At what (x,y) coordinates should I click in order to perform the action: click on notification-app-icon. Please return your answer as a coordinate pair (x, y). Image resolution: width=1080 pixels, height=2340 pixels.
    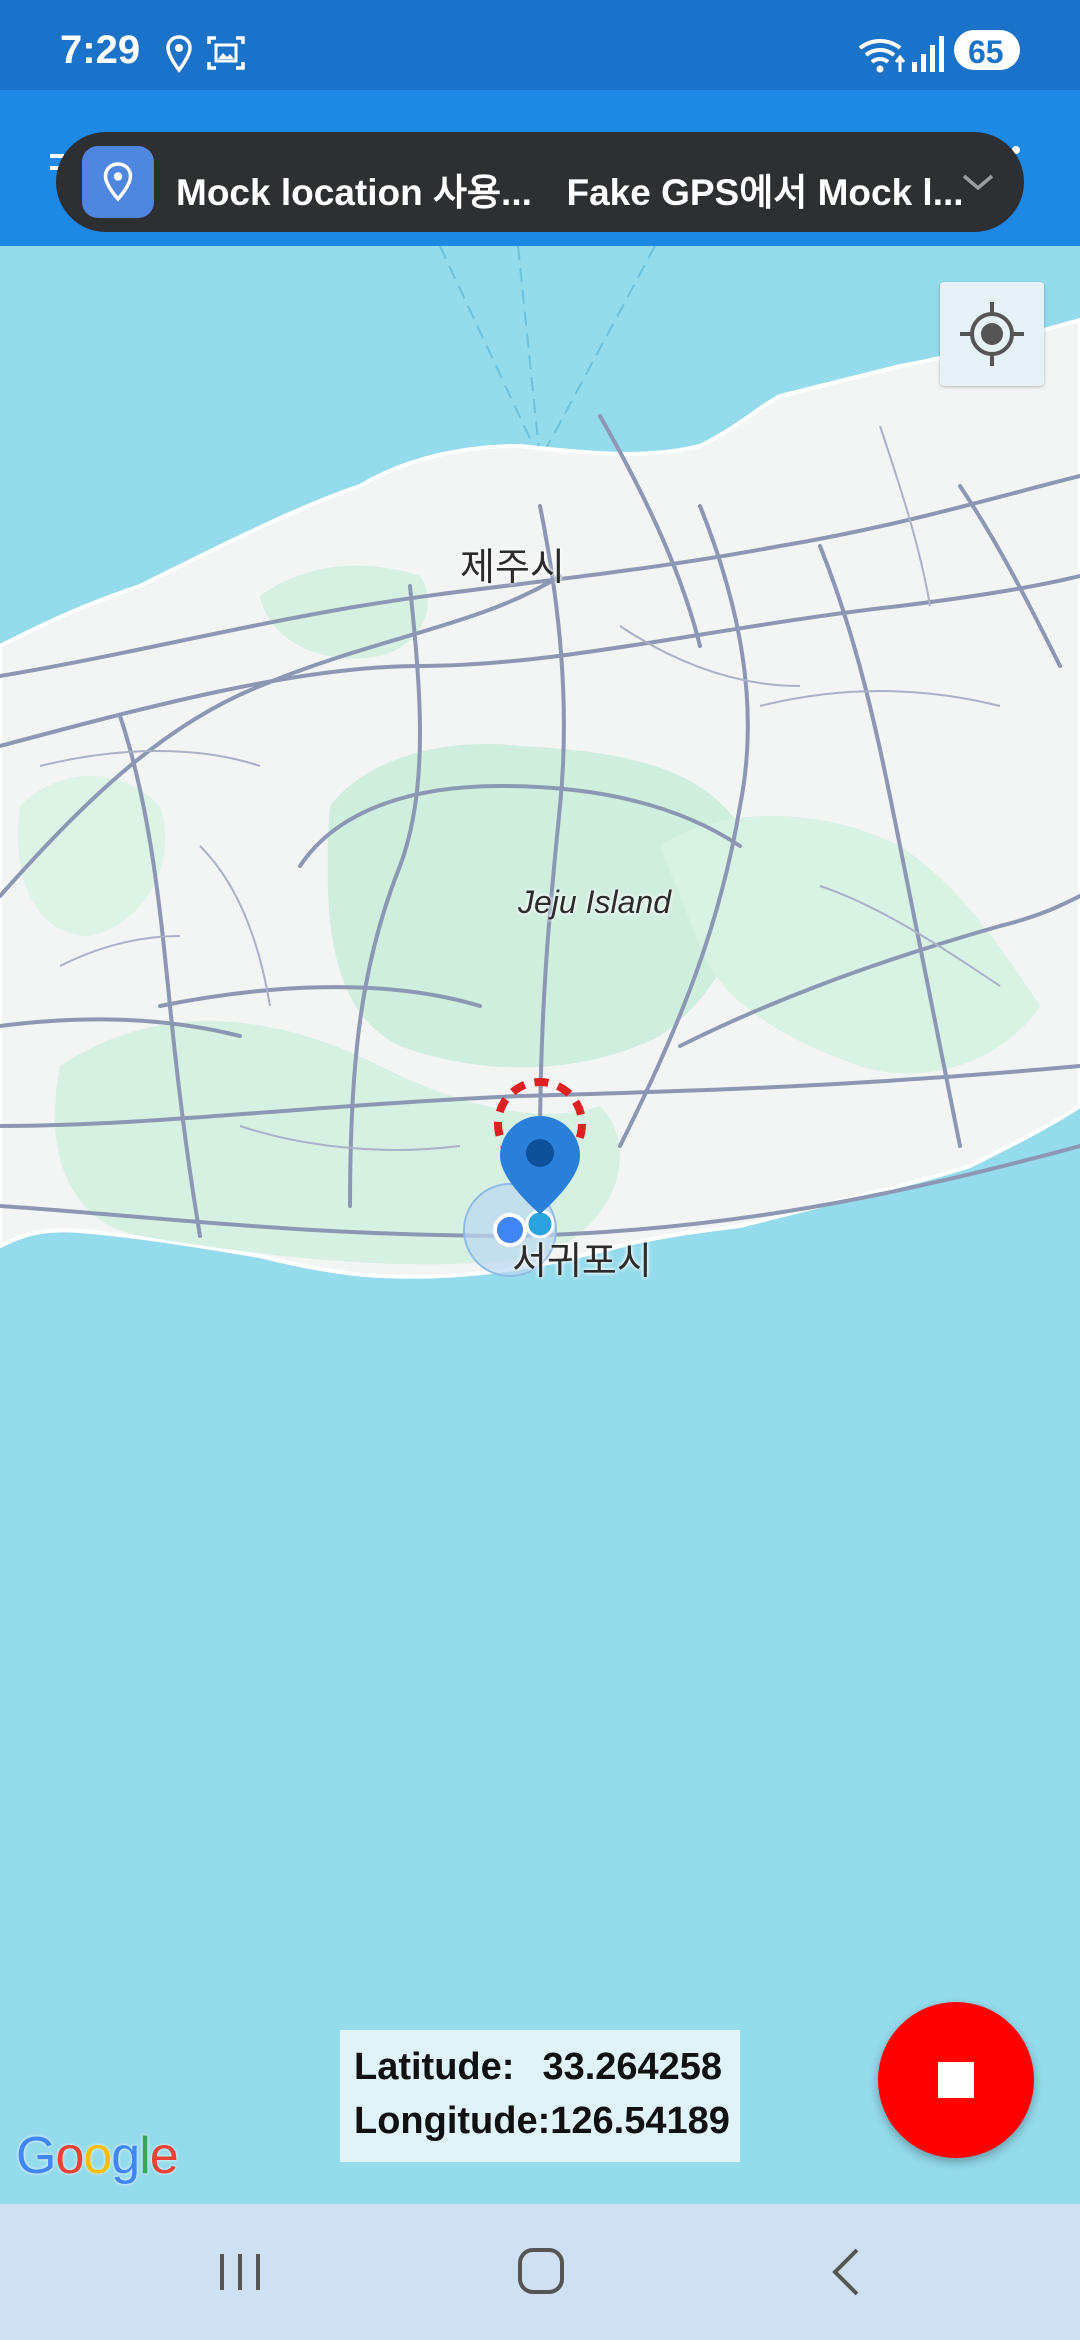
    Looking at the image, I should click on (118, 182).